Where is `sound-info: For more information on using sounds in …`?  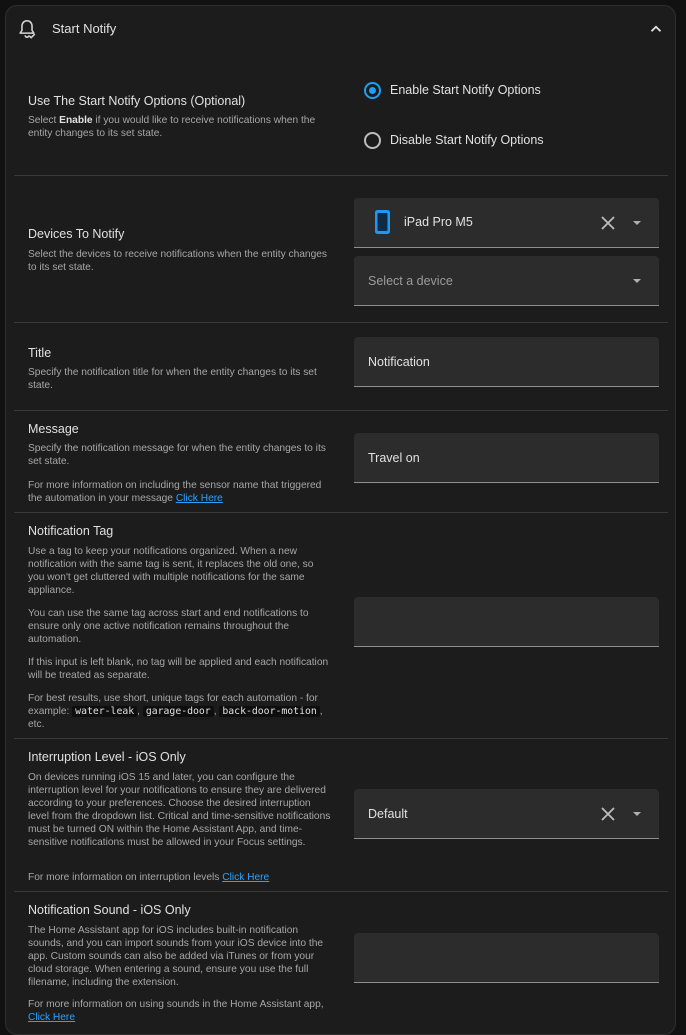
sound-info: For more information on using sounds in … is located at coordinates (176, 1011).